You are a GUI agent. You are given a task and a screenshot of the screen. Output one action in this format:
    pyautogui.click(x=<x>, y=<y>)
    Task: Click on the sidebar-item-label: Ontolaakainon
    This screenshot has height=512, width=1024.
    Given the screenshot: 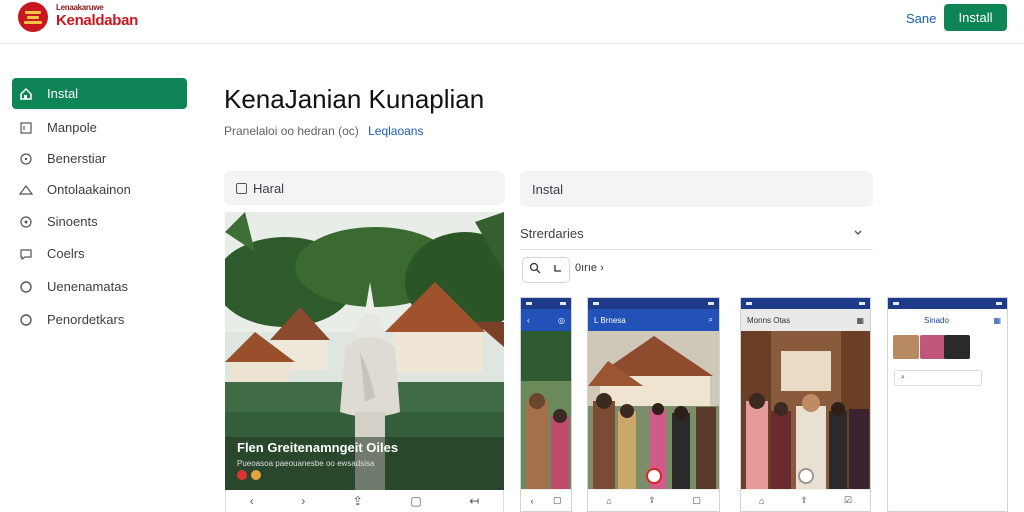 What is the action you would take?
    pyautogui.click(x=89, y=189)
    